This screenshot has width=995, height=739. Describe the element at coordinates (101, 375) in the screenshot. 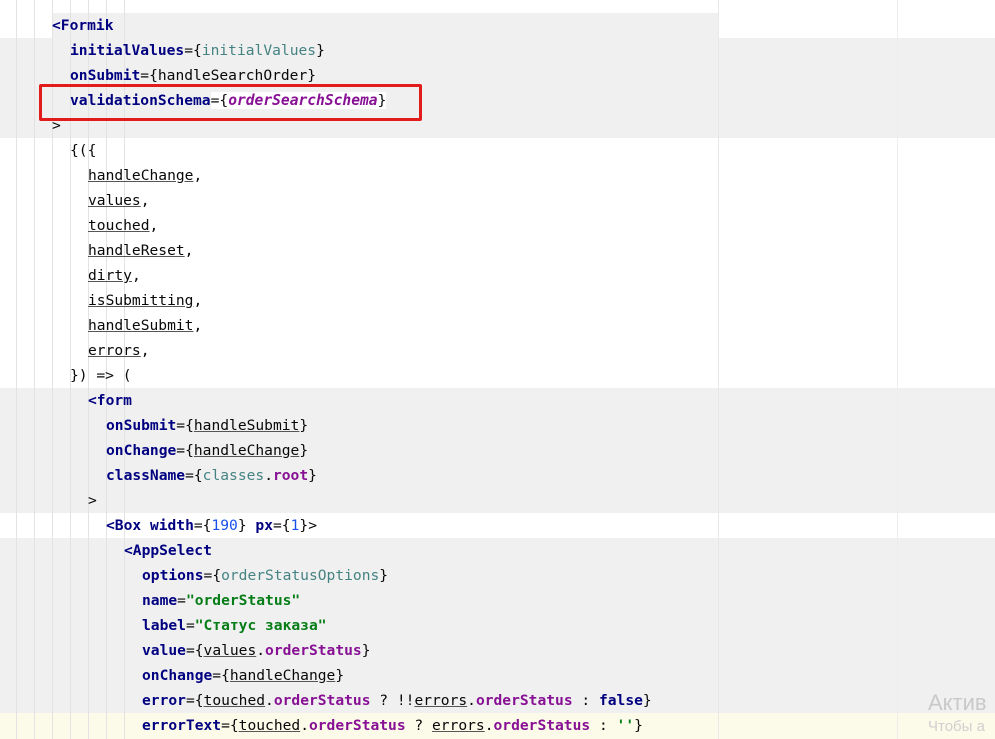

I see `code-line-text: }) => (` at that location.